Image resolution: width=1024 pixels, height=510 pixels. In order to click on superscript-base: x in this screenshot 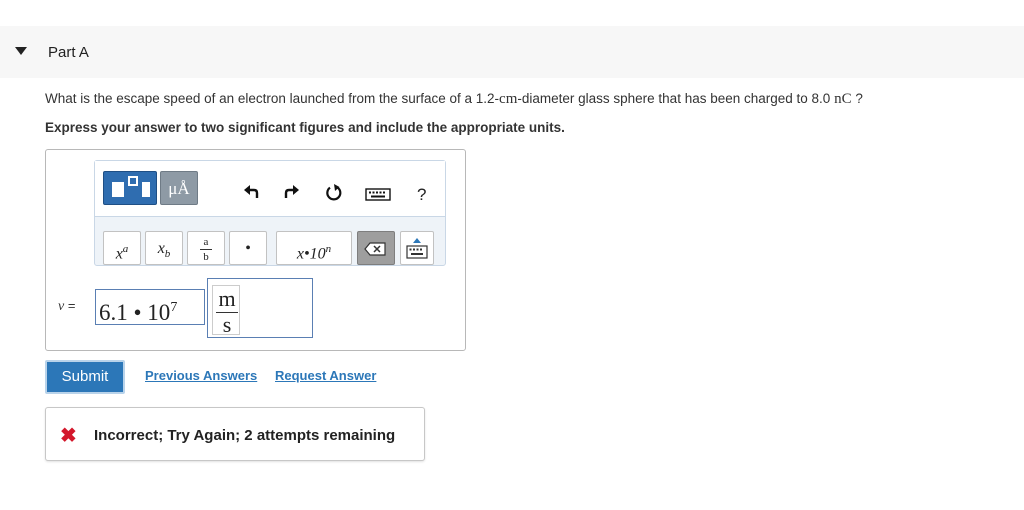, I will do `click(119, 254)`.